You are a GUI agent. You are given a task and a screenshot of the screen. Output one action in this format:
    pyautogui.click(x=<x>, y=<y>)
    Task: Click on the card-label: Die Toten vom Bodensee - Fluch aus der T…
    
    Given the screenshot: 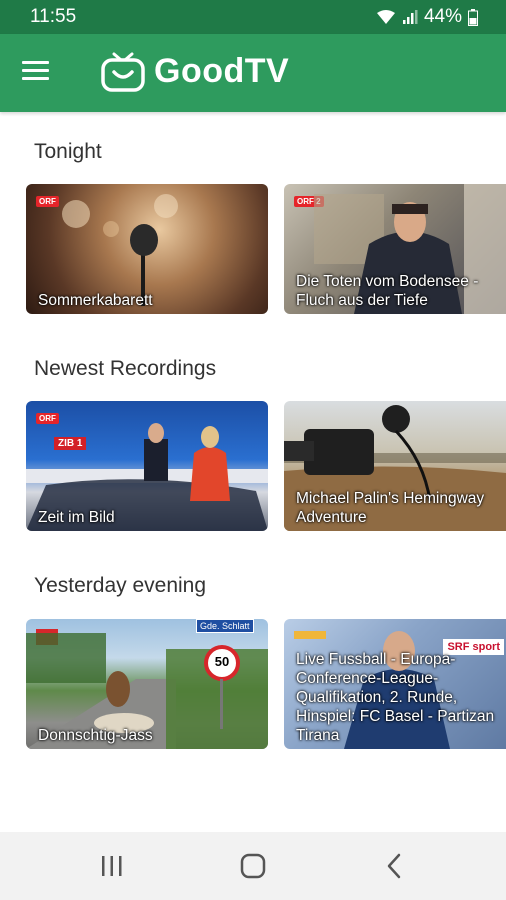 What is the action you would take?
    pyautogui.click(x=387, y=291)
    